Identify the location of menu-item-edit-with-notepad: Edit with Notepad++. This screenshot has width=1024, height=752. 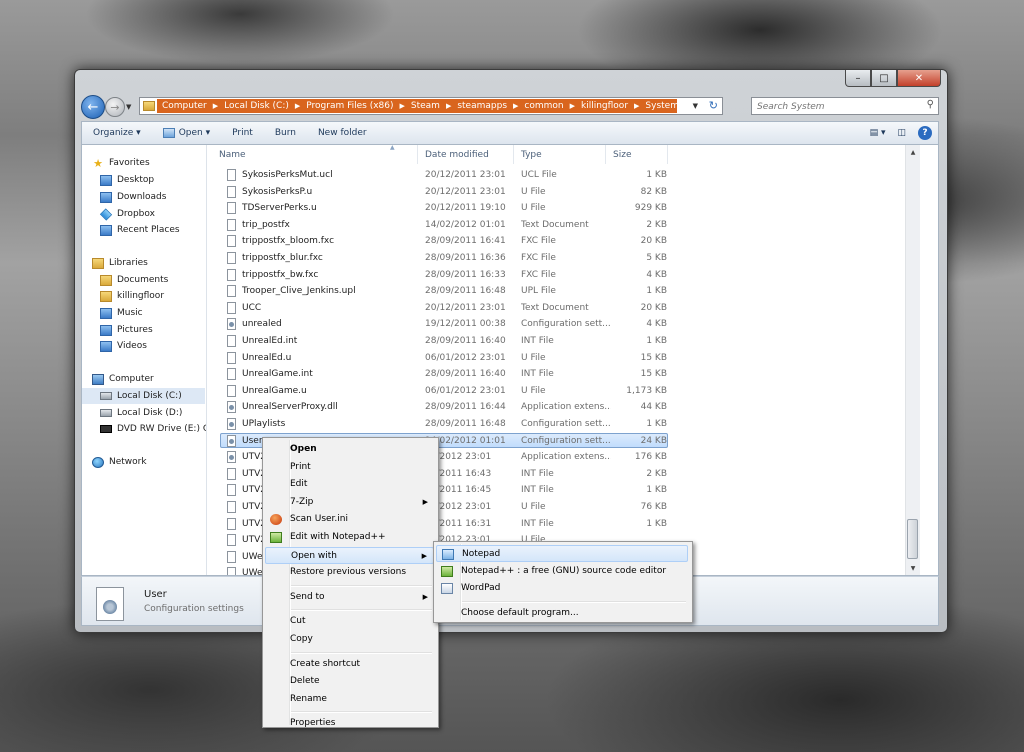
(349, 537).